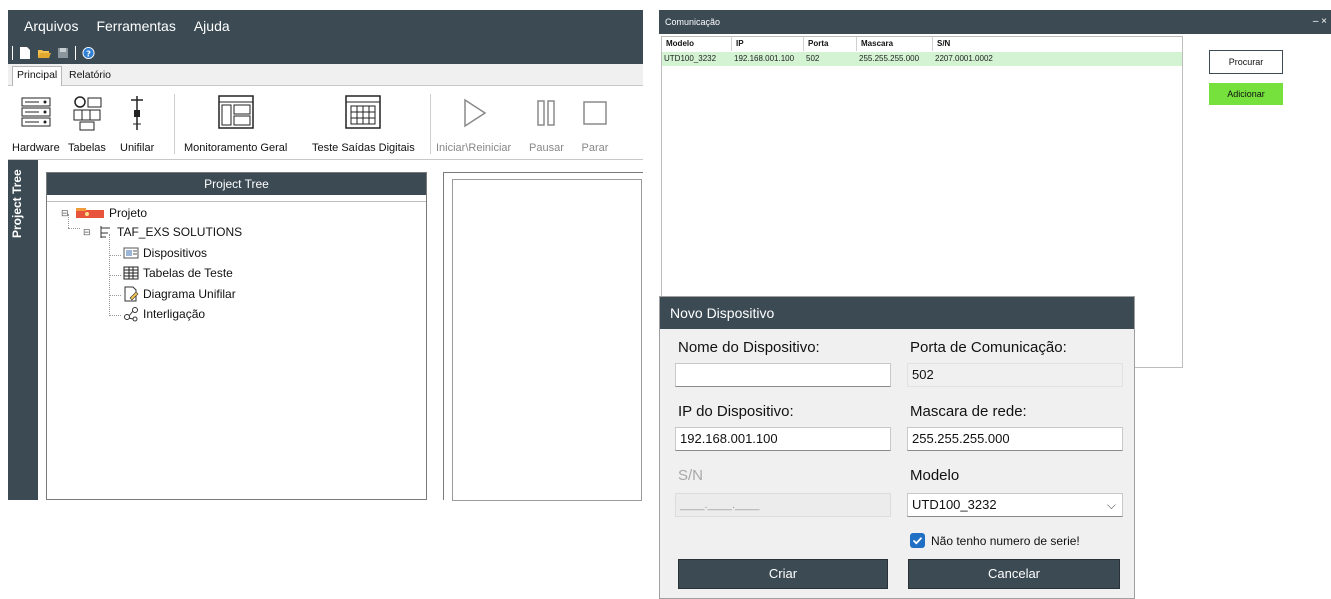 The width and height of the screenshot is (1331, 599). What do you see at coordinates (897, 313) in the screenshot?
I see `dialog-title: Novo Dispositivo` at bounding box center [897, 313].